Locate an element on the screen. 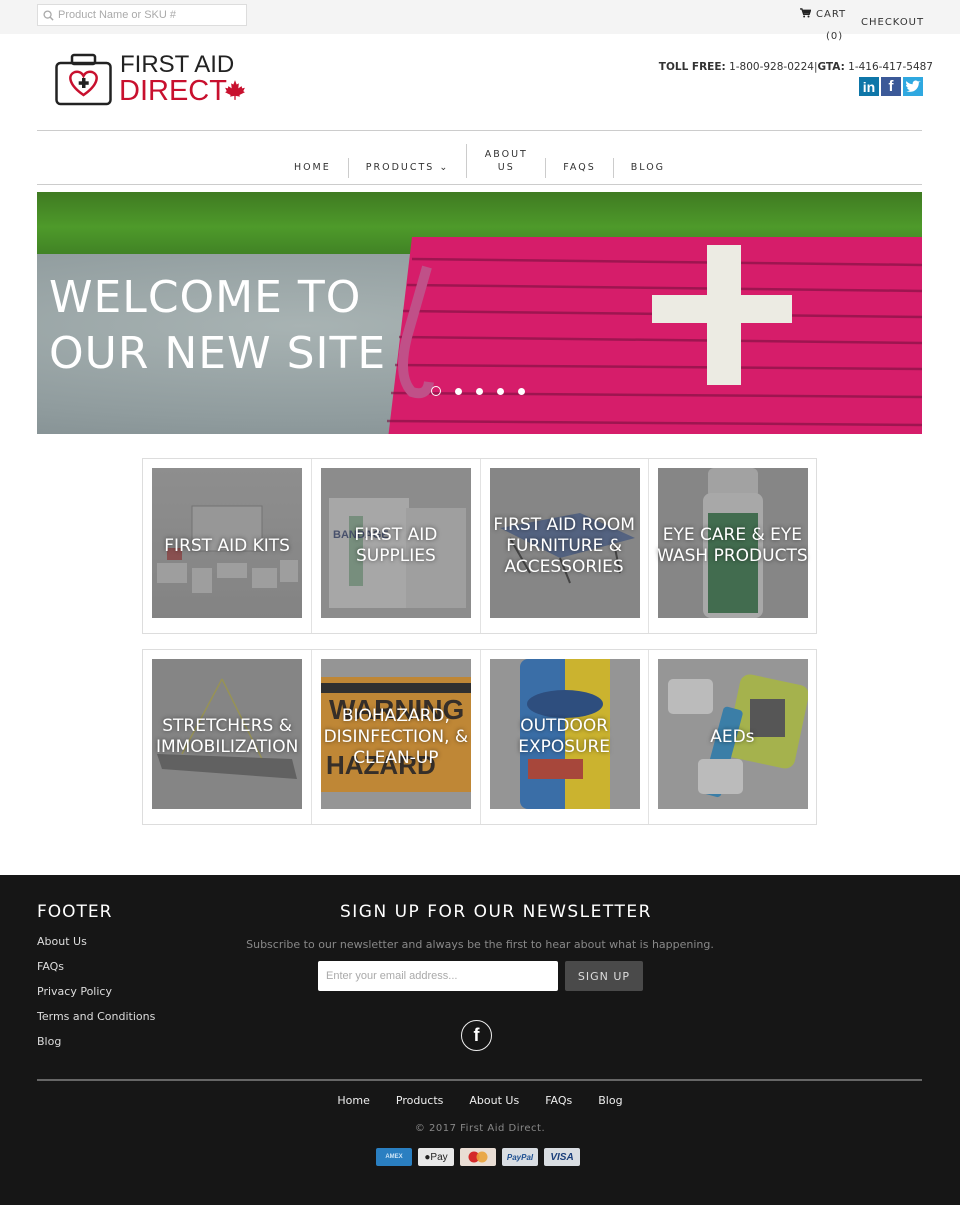 The width and height of the screenshot is (960, 1205). footer-nav-home: Home is located at coordinates (353, 1100).